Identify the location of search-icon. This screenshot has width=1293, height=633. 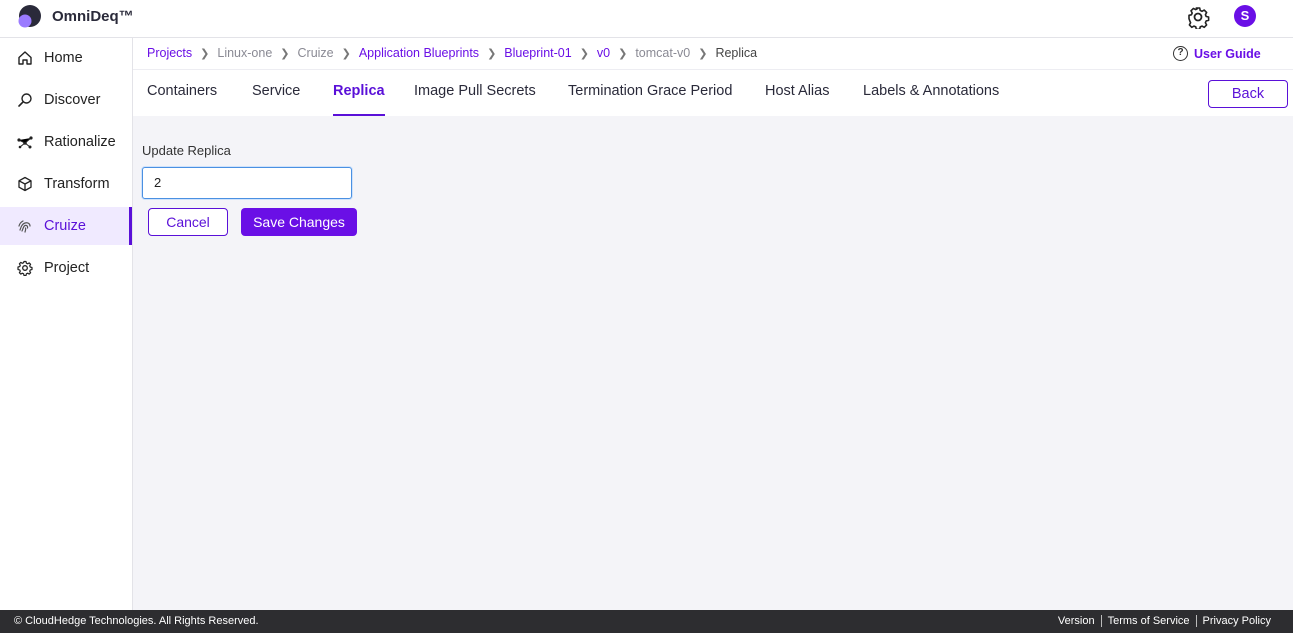
(25, 100).